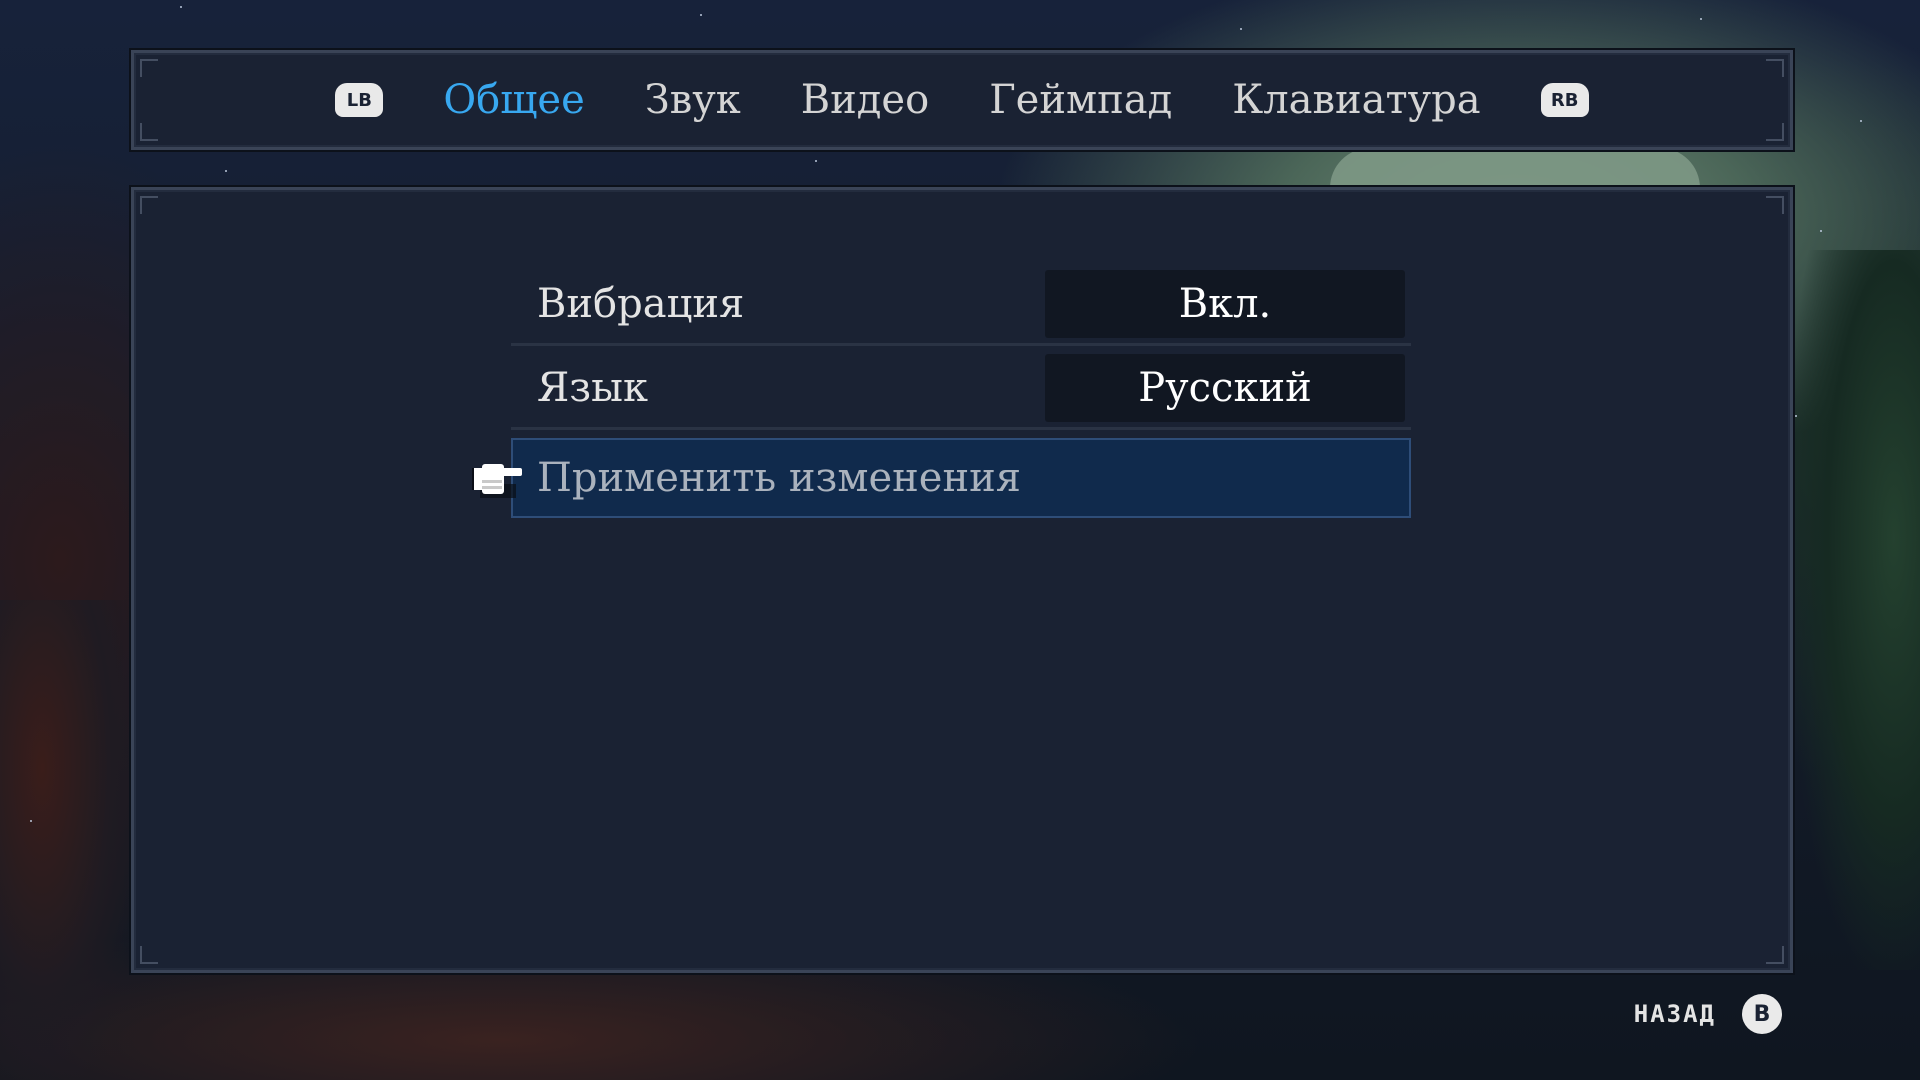 This screenshot has width=1920, height=1080. I want to click on setting-row-language: Язык Русский, so click(961, 389).